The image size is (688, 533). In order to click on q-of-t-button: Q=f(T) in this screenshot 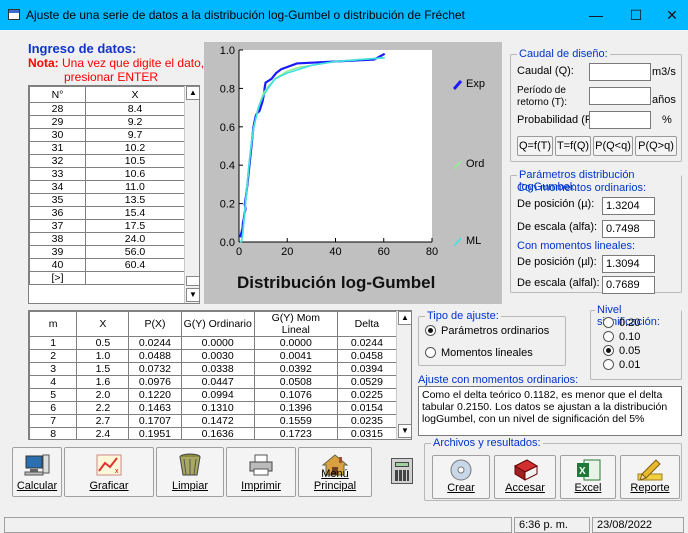, I will do `click(535, 146)`.